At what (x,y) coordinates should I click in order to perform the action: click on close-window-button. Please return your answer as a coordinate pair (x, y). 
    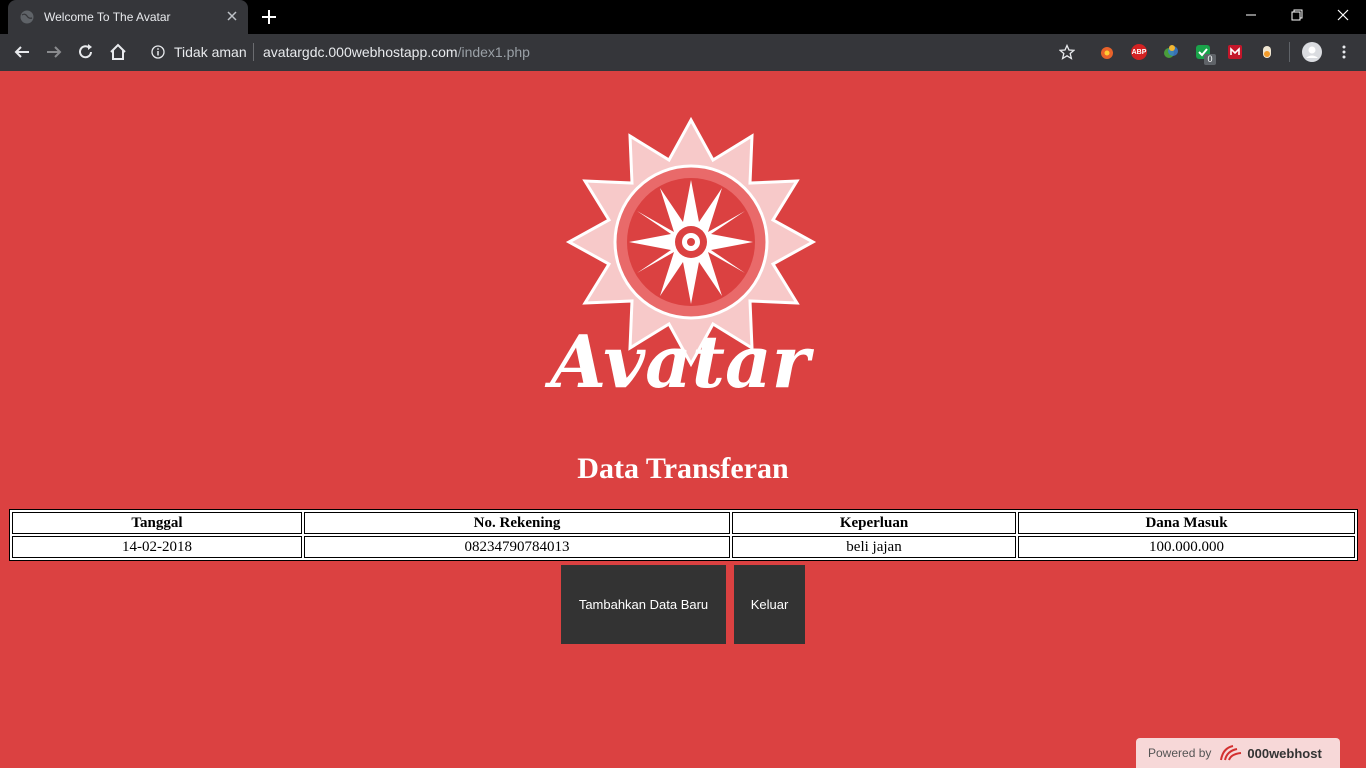
    Looking at the image, I should click on (1343, 16).